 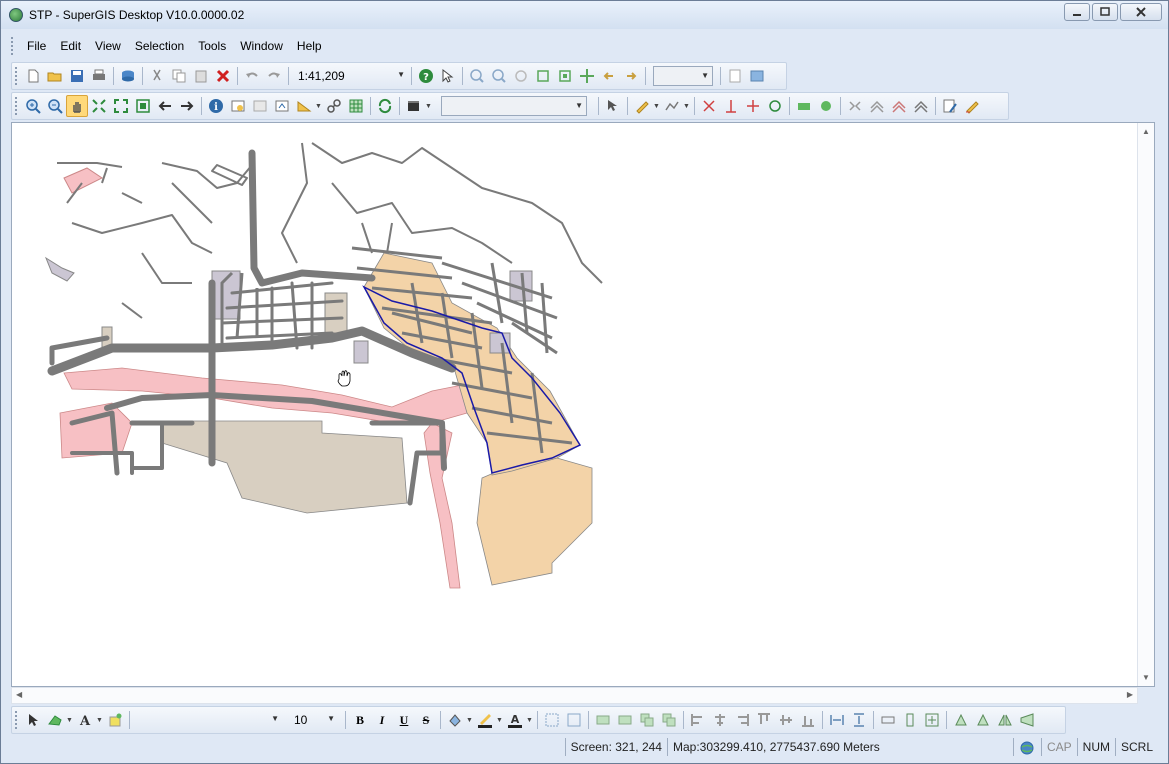 I want to click on distribute-vertical-button, so click(x=859, y=720).